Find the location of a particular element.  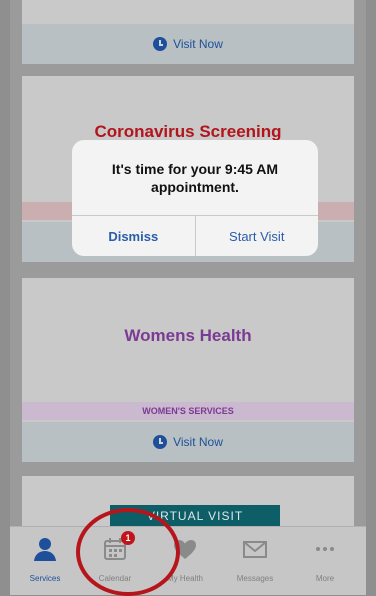

card-title: Womens Health is located at coordinates (188, 335).